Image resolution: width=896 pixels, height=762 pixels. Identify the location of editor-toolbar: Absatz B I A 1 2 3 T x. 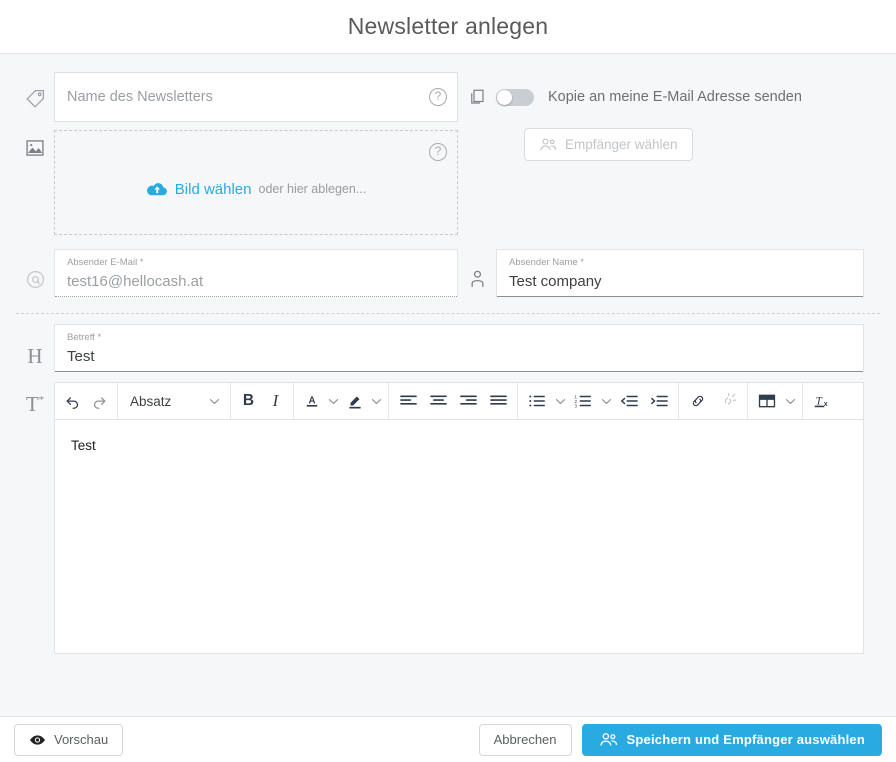
(459, 401).